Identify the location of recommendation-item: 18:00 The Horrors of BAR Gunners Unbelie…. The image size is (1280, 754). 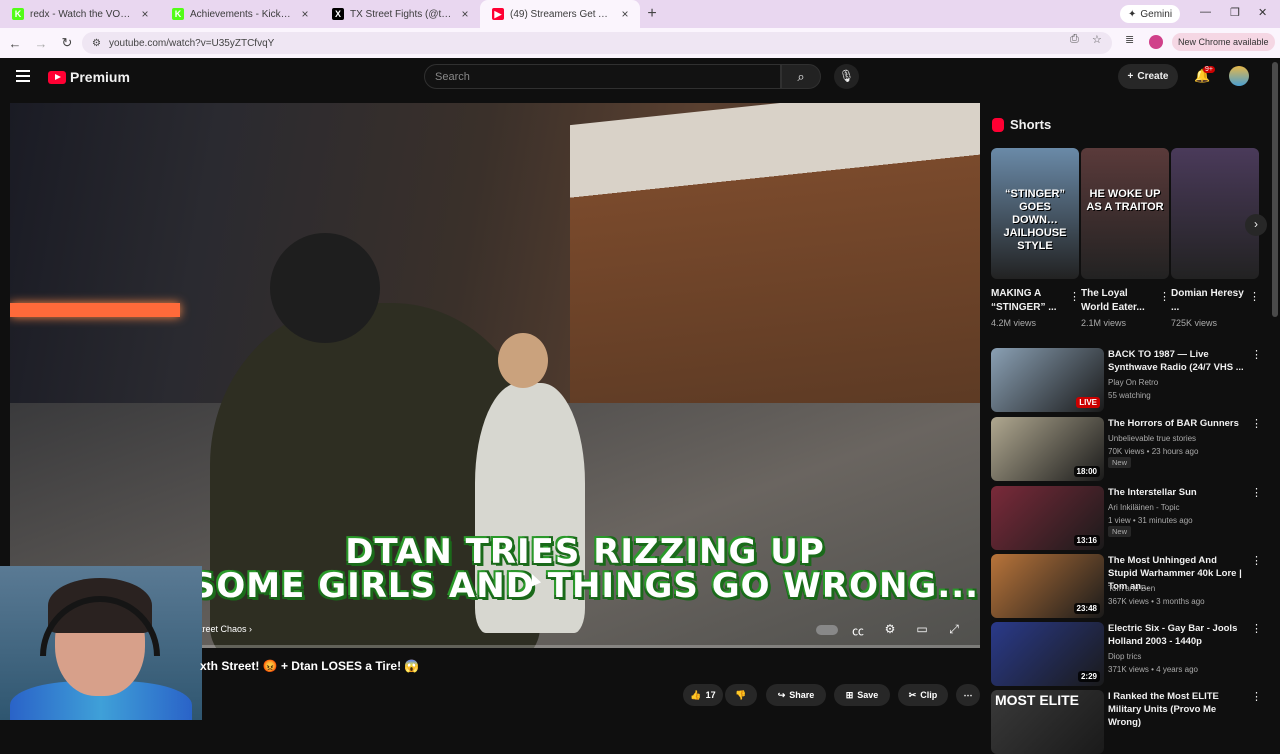
(1131, 449).